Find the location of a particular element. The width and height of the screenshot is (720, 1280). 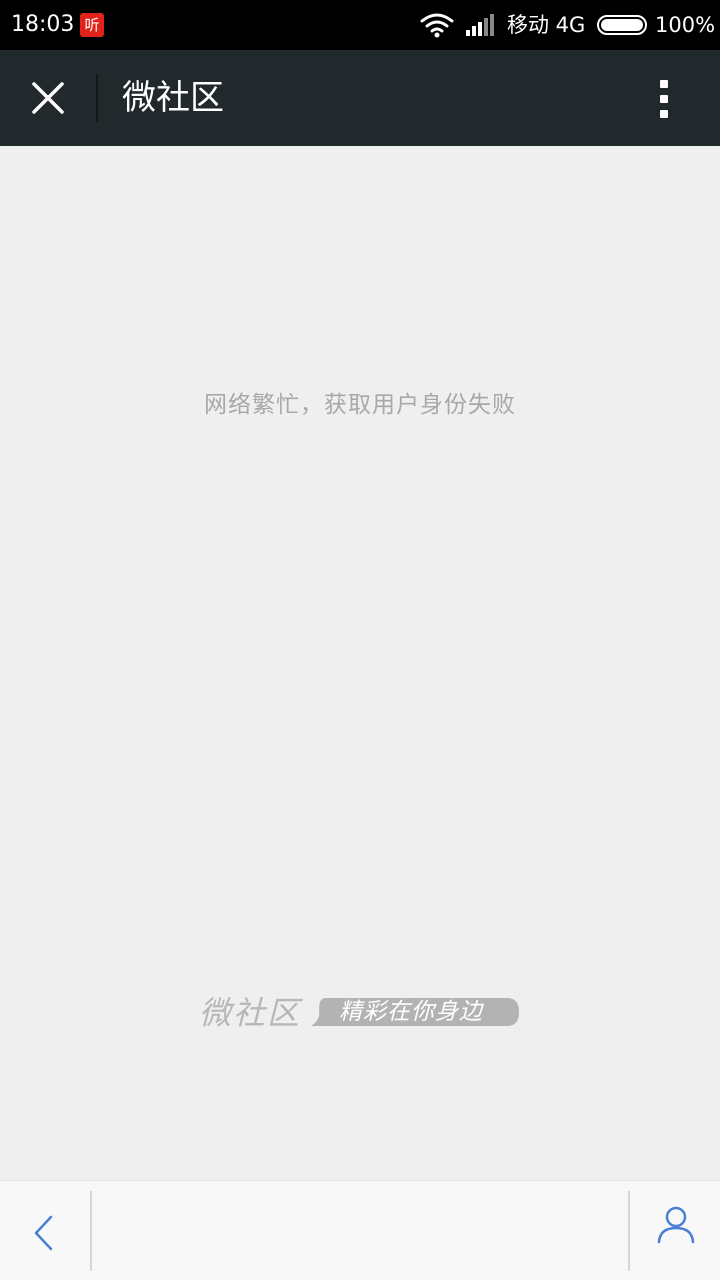

brand-logo: 微社区 精彩在你身边 is located at coordinates (361, 1013).